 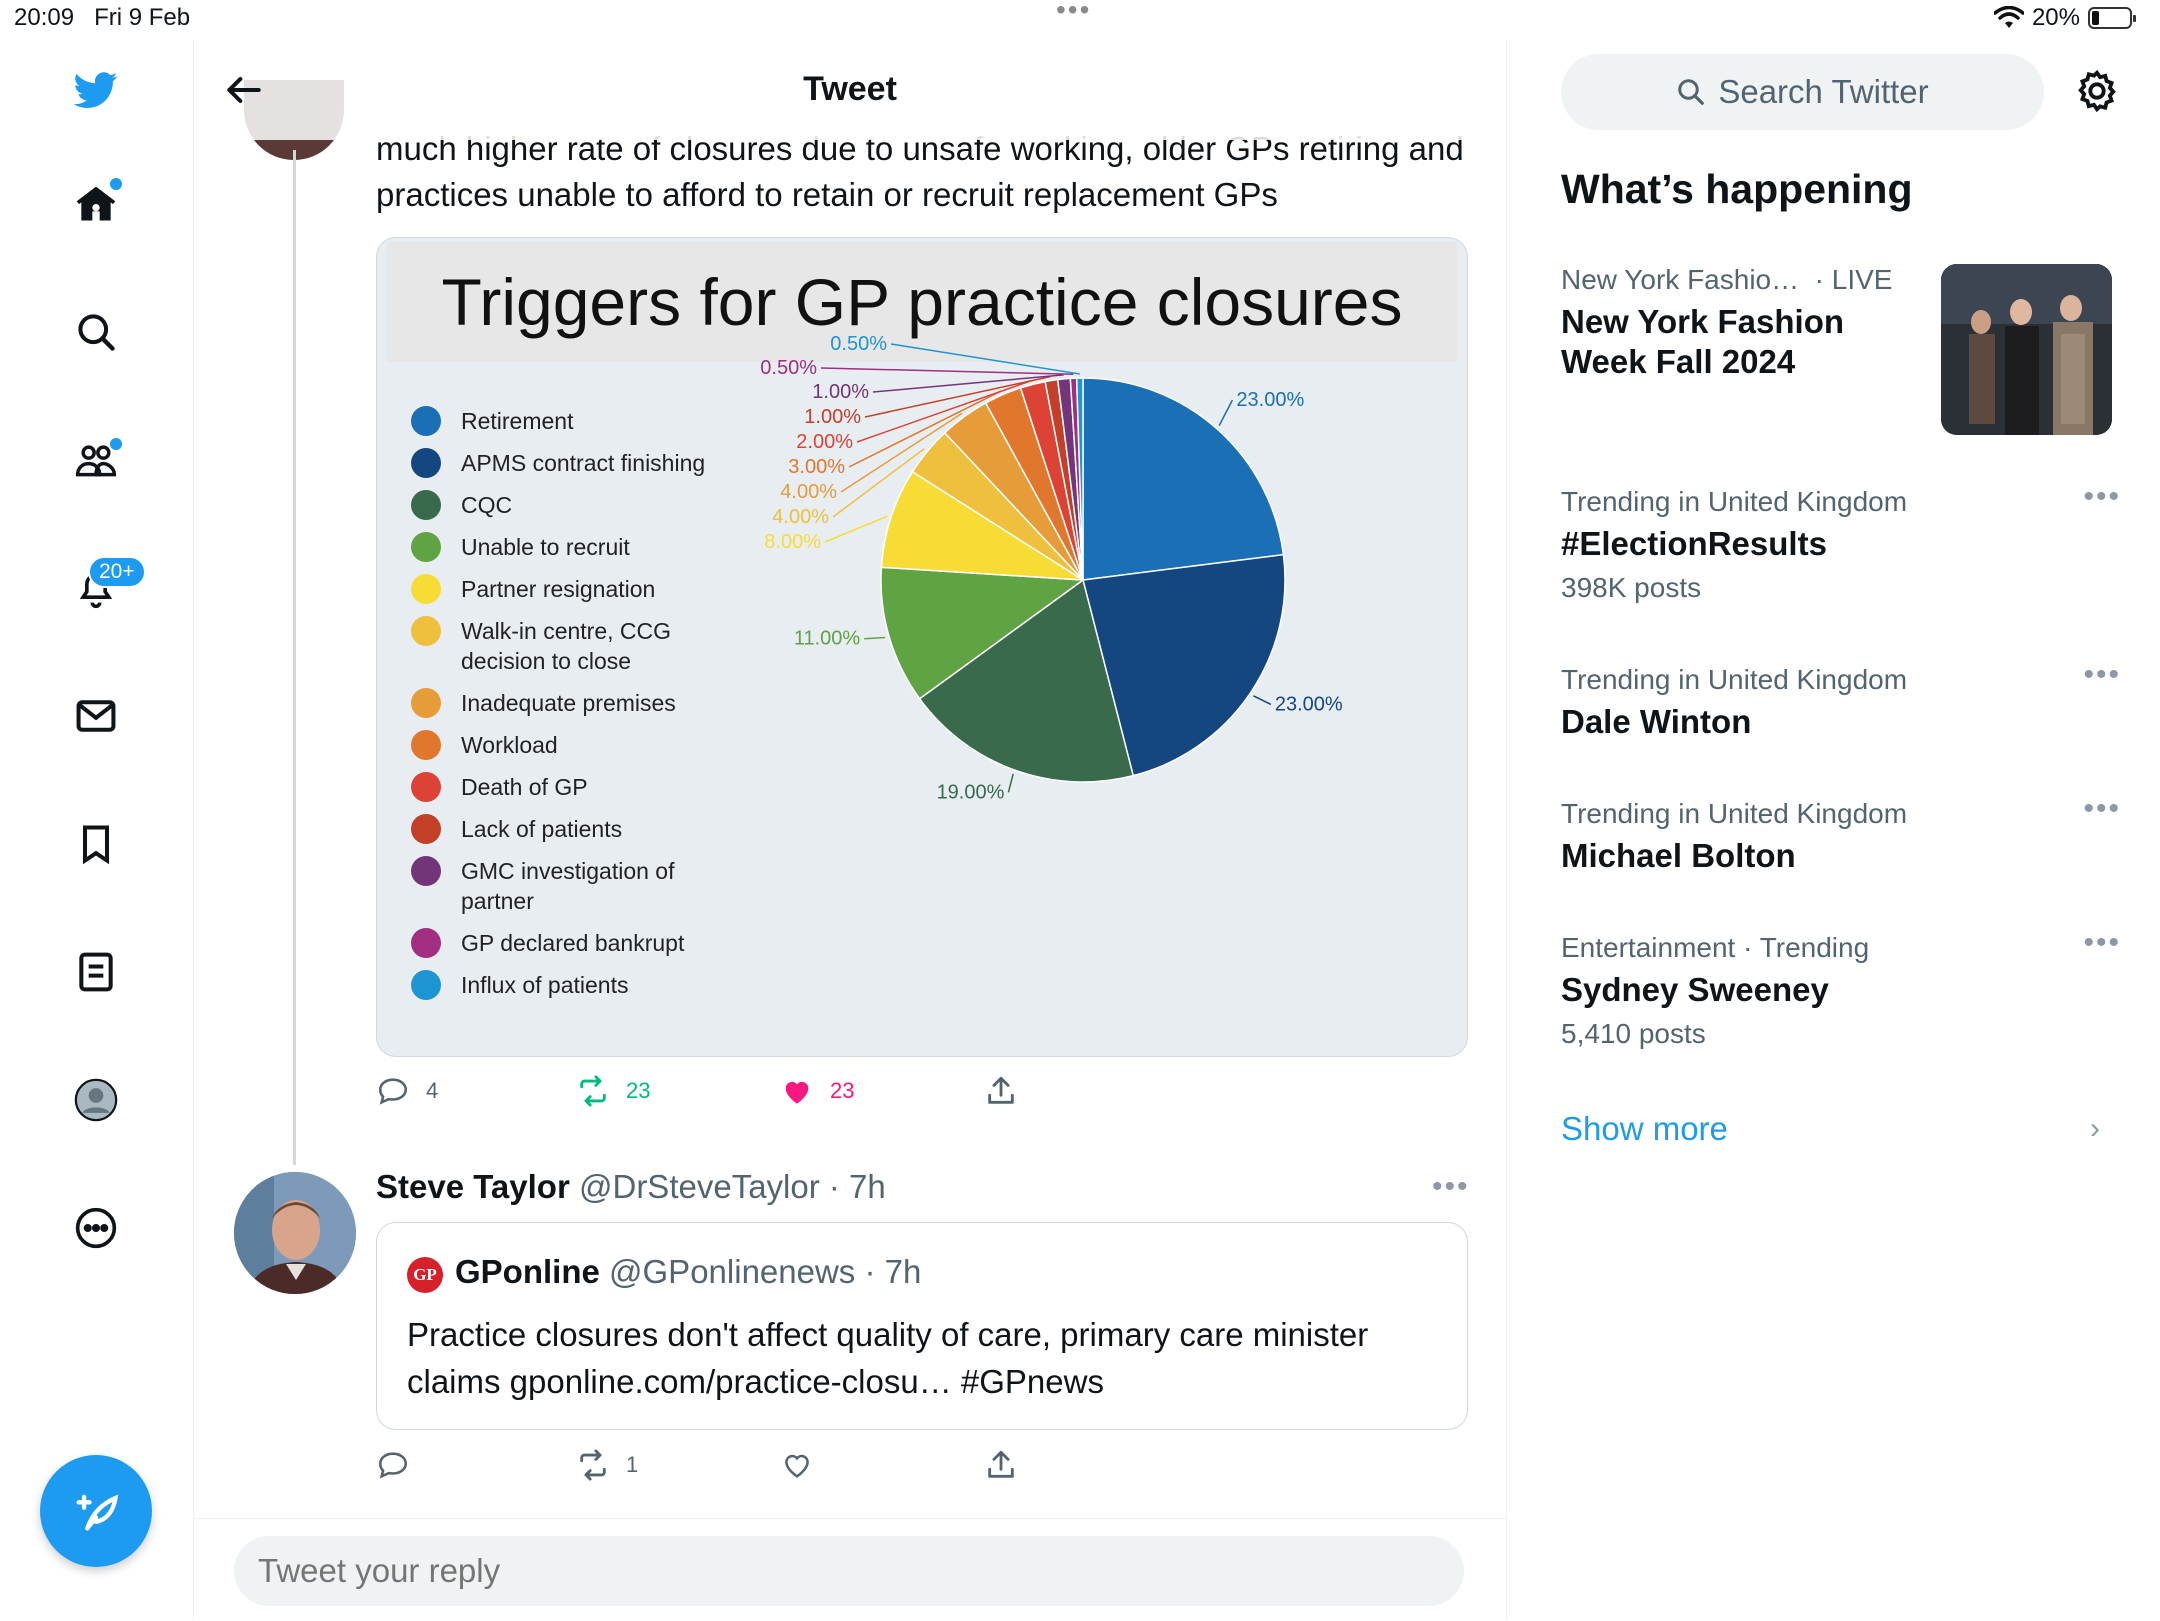 I want to click on slice-value-label: 2.00%, so click(x=824, y=442).